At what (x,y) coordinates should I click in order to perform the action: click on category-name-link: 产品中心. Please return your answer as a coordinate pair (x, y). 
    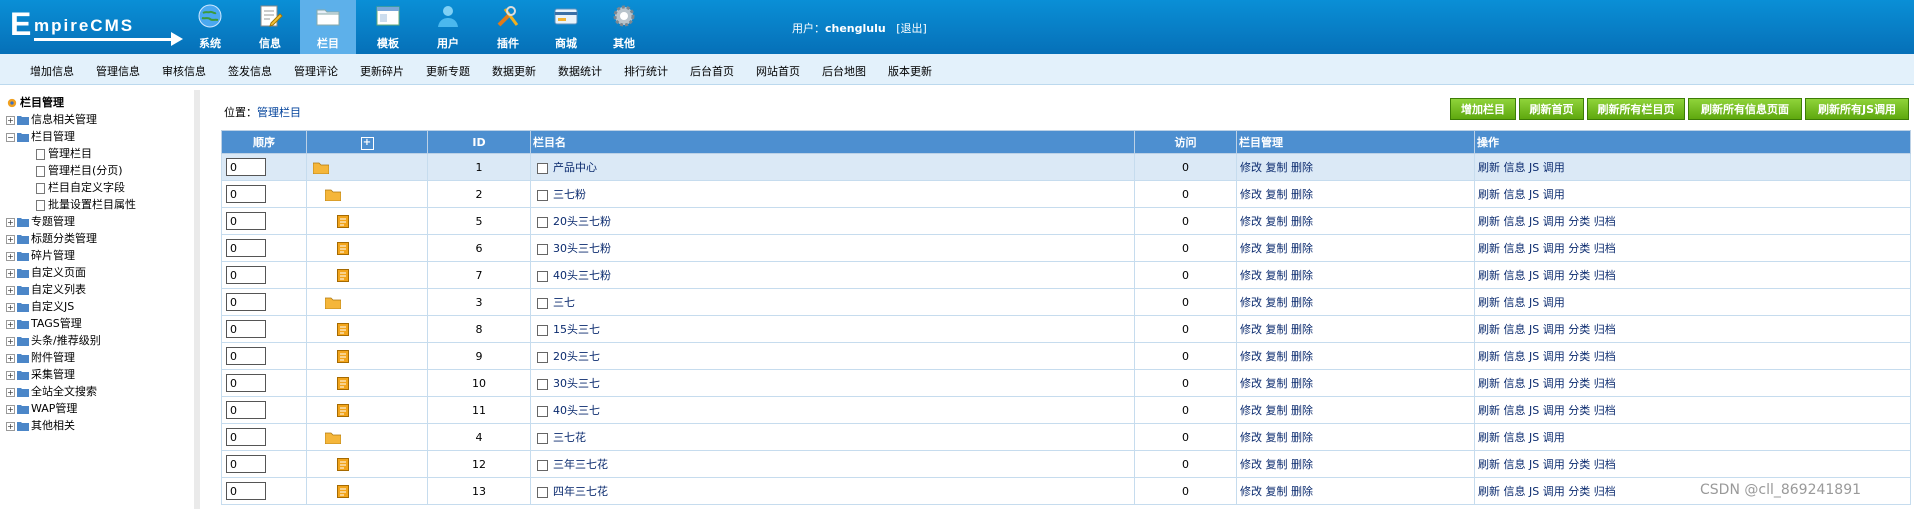
    Looking at the image, I should click on (575, 167).